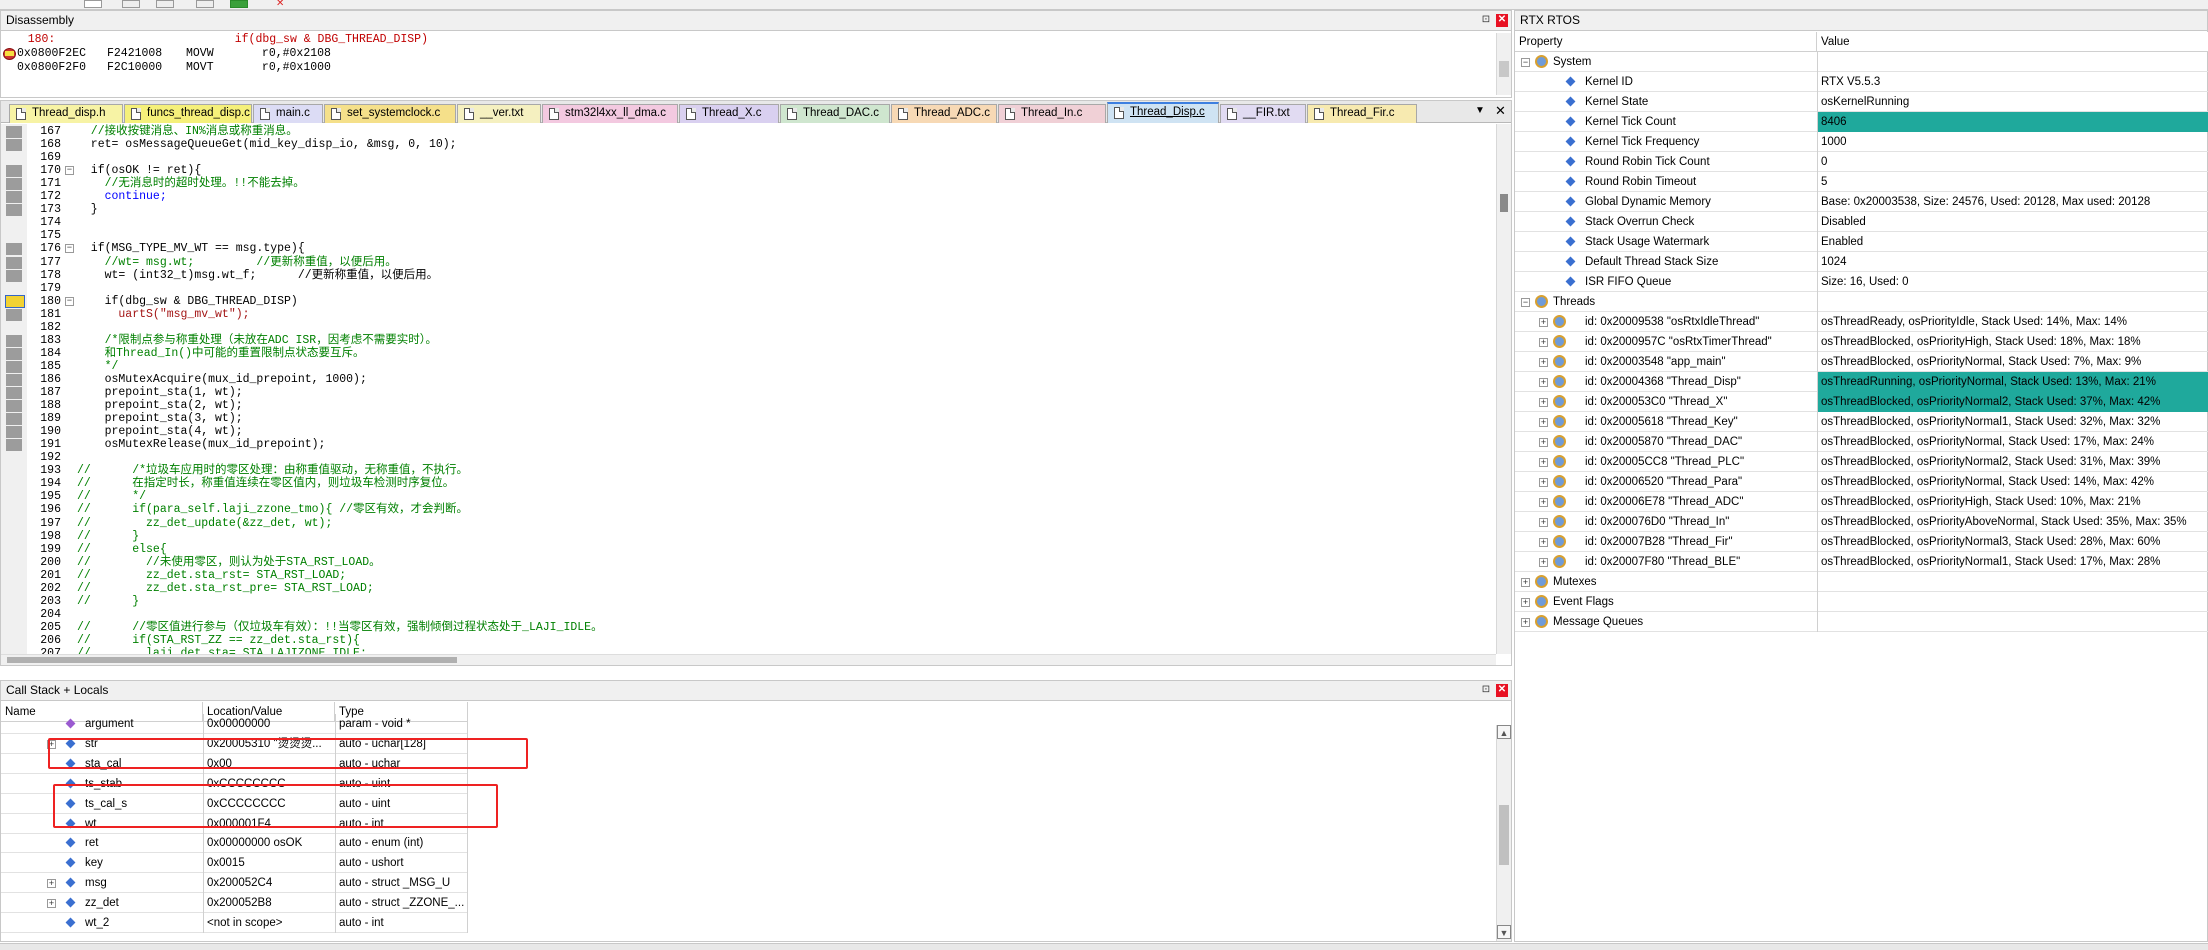  What do you see at coordinates (746, 536) in the screenshot?
I see `code-line: 198 // }` at bounding box center [746, 536].